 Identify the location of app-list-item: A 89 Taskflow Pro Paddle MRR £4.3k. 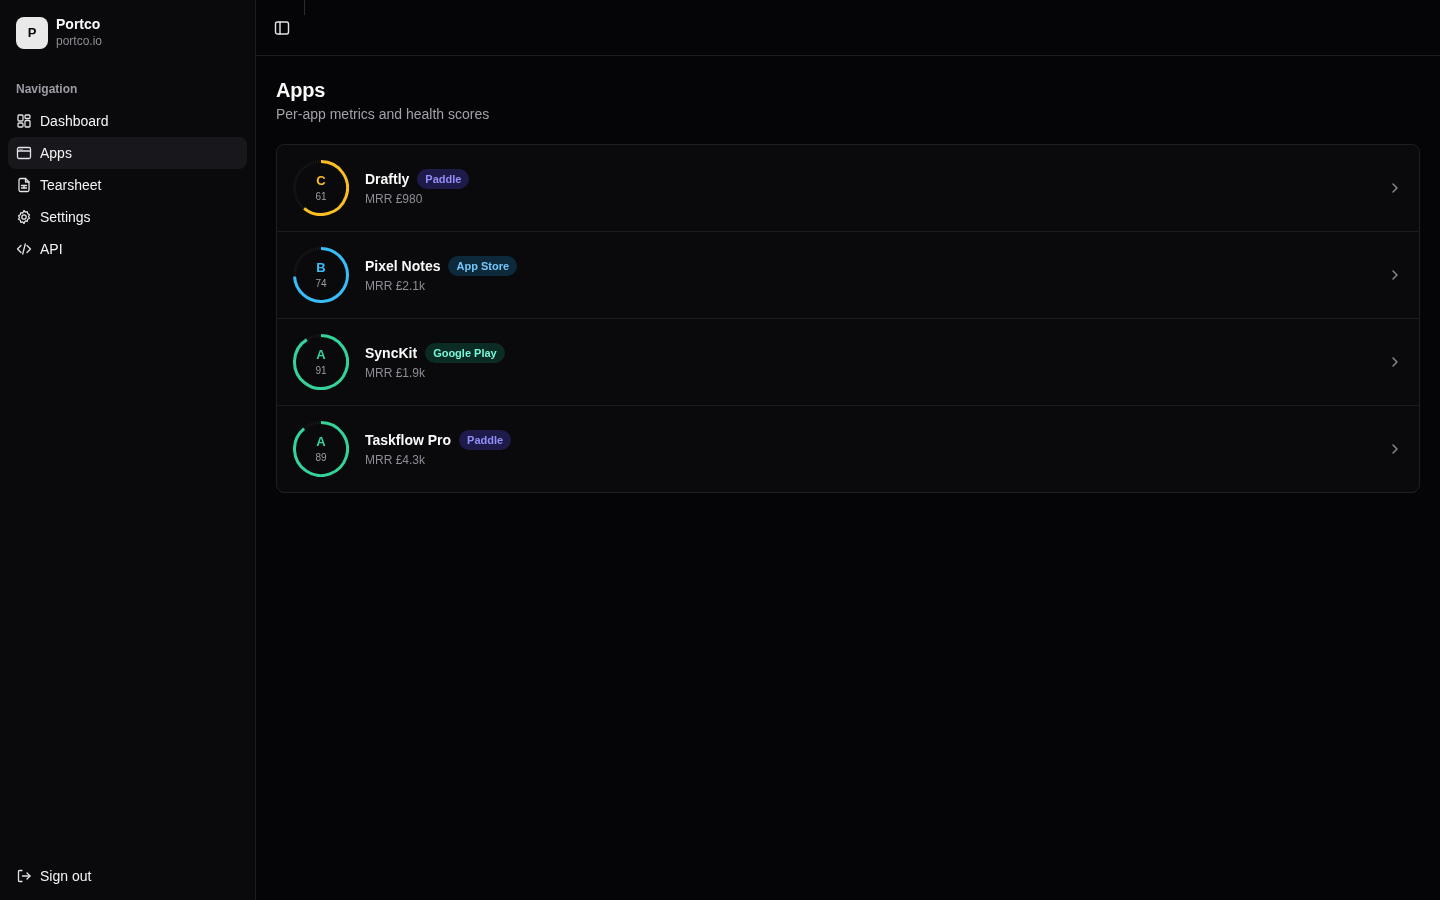
(848, 449).